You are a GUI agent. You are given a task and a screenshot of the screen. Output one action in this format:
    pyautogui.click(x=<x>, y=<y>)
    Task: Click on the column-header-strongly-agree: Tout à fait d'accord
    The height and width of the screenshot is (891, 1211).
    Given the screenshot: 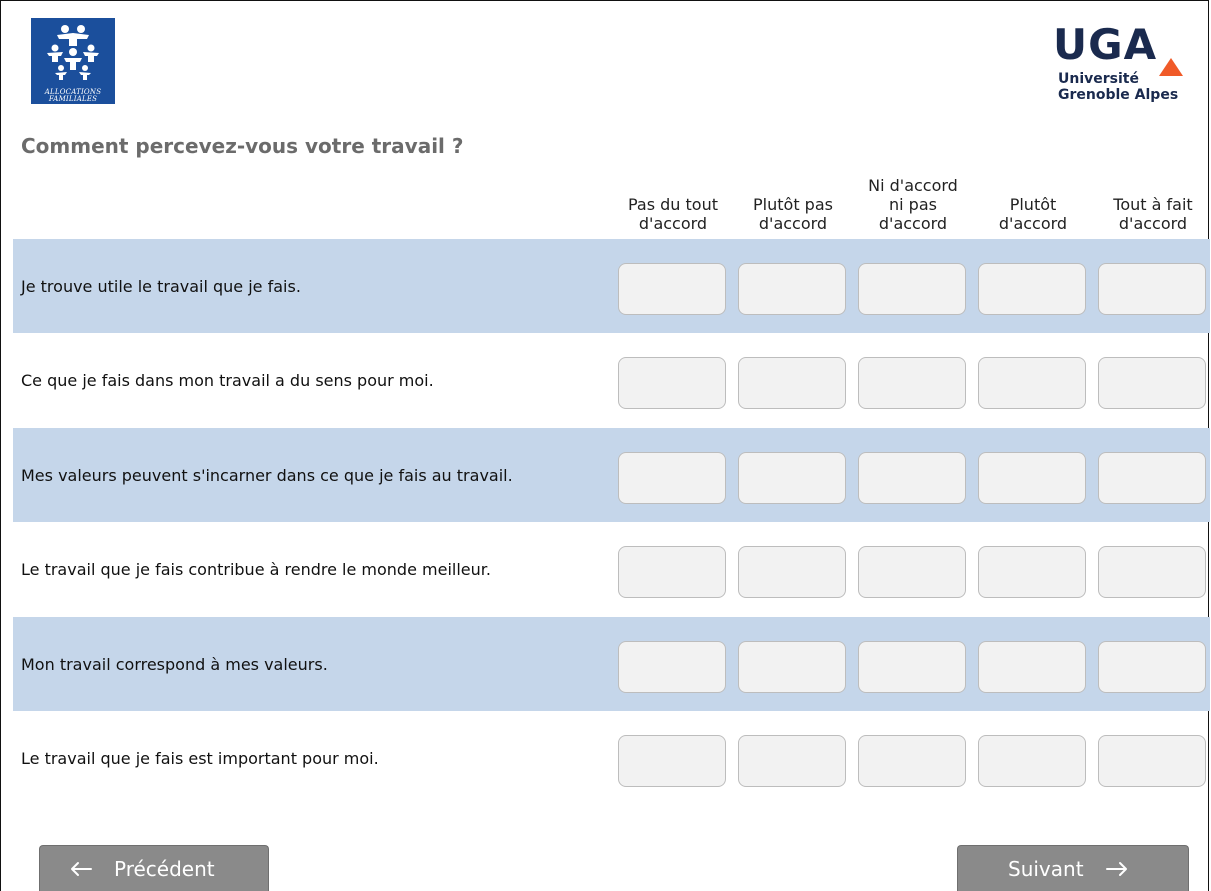 What is the action you would take?
    pyautogui.click(x=1153, y=199)
    